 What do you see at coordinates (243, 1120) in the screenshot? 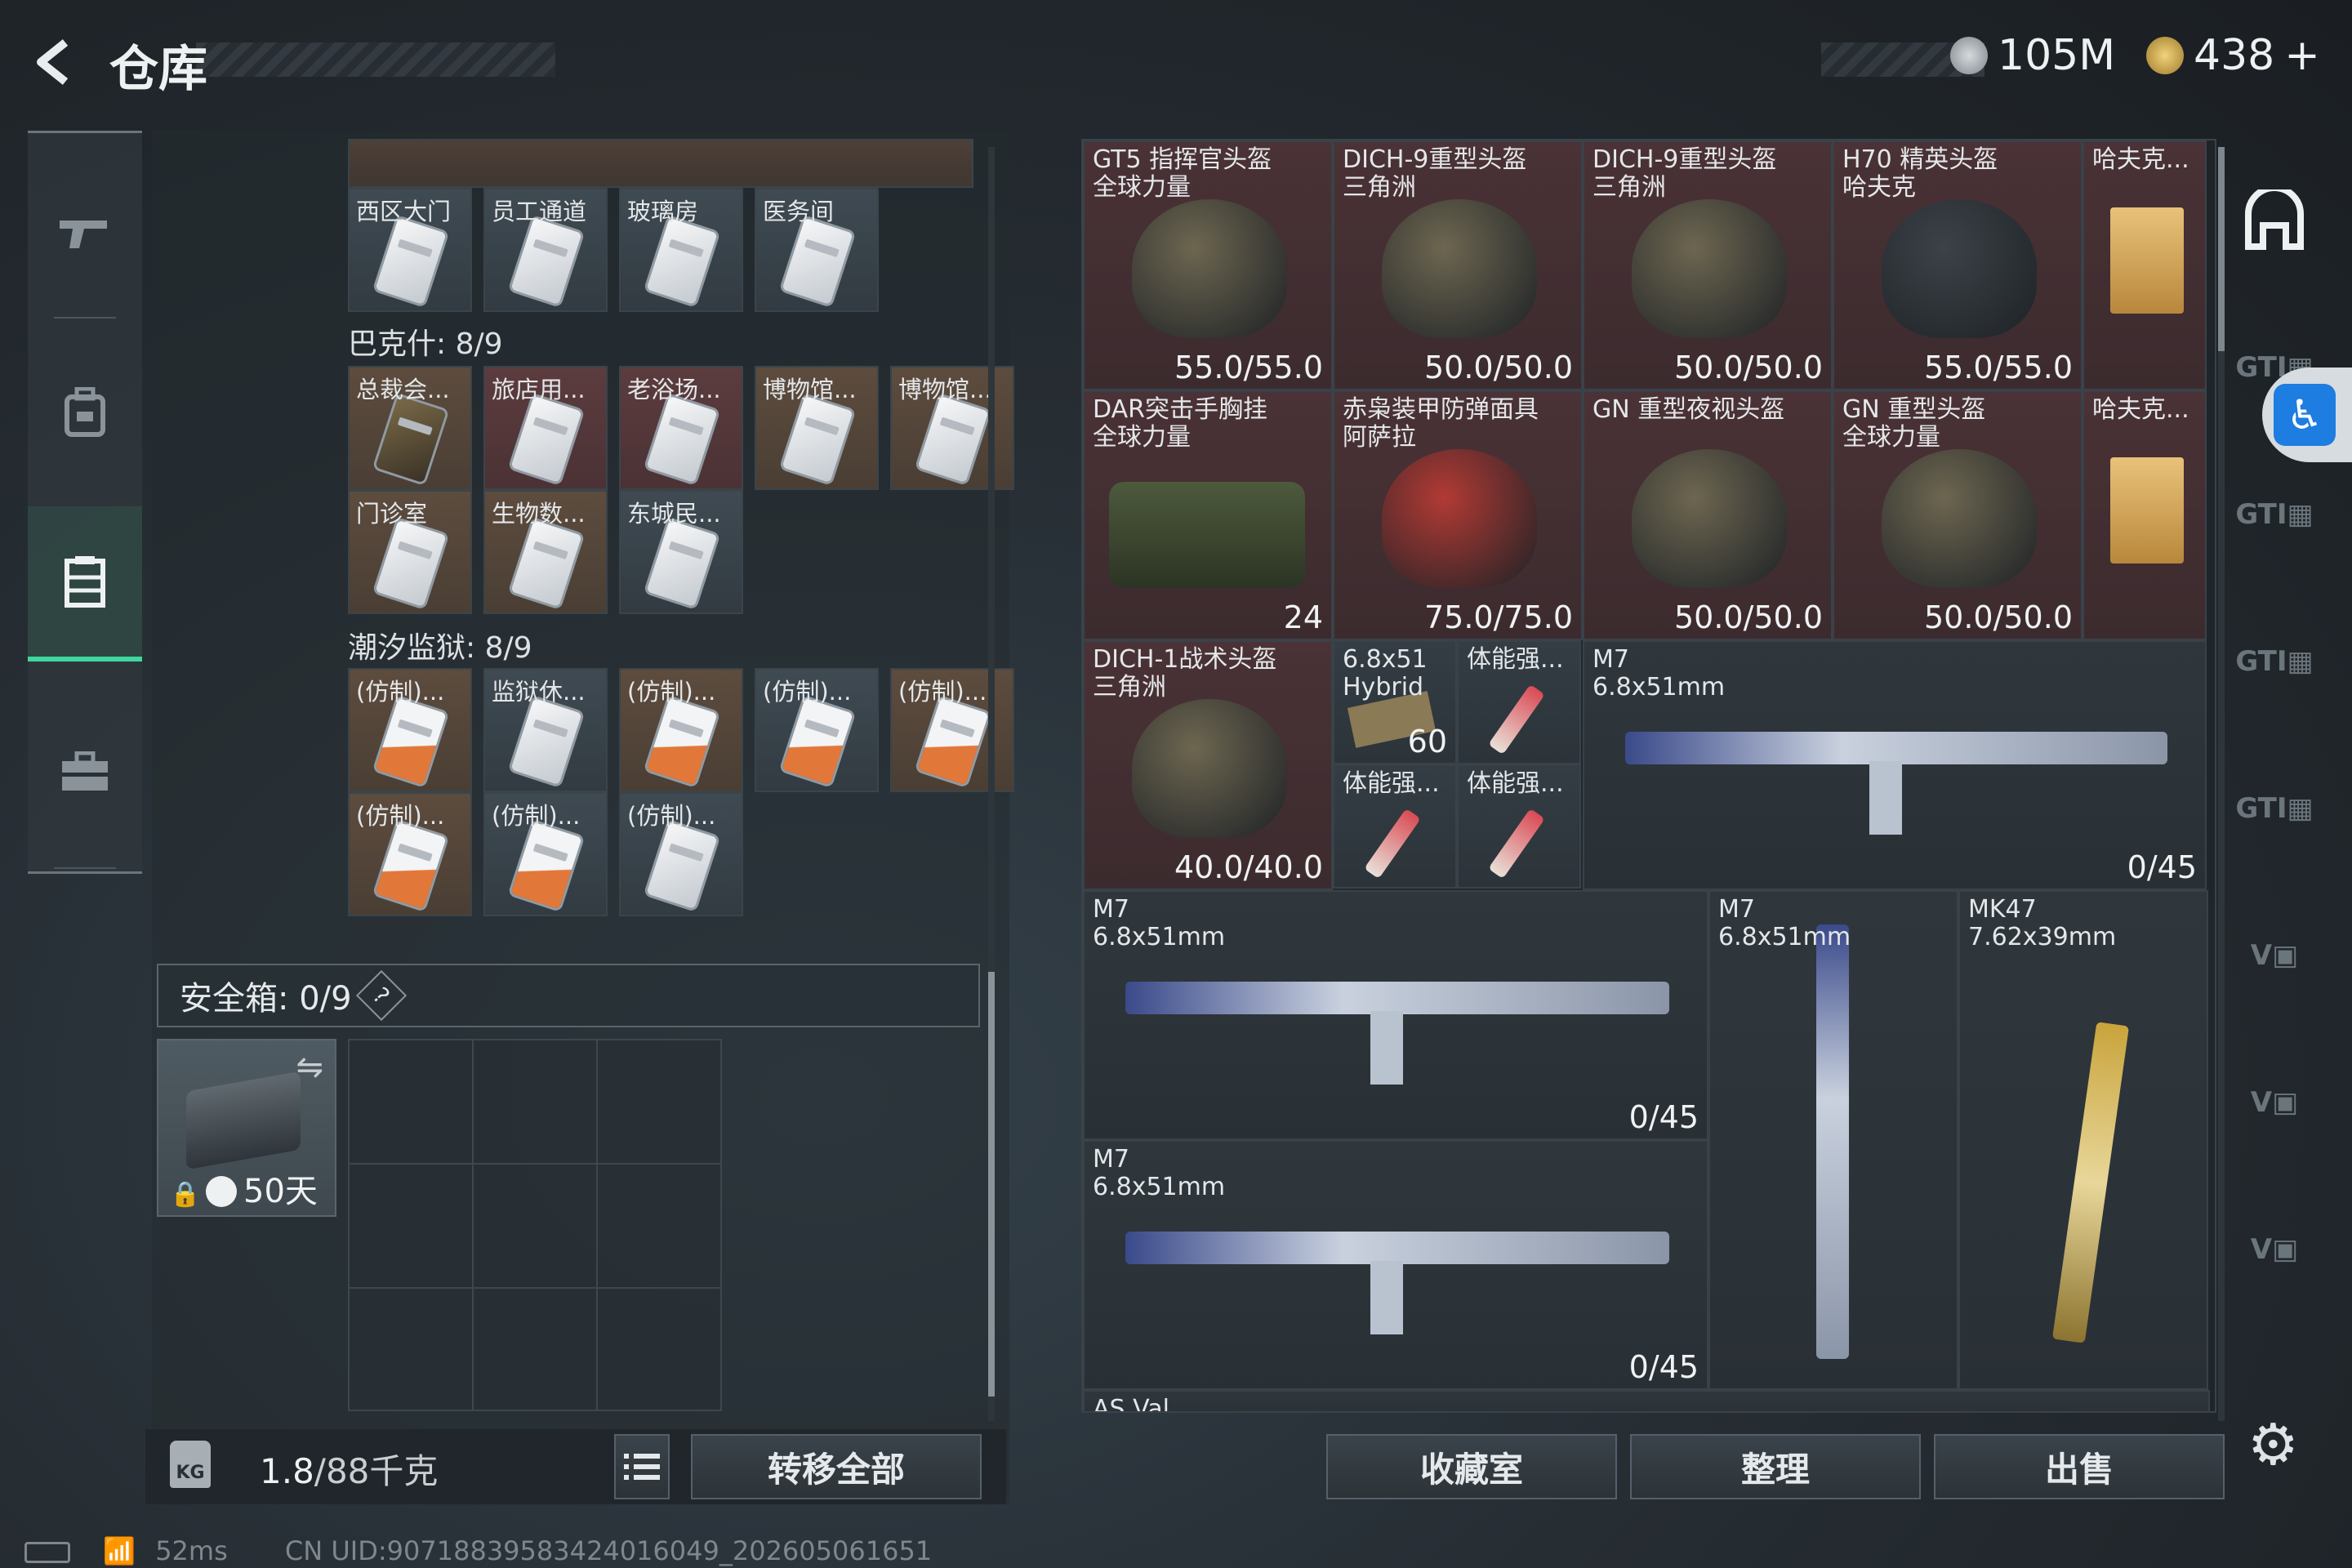
I see `safe-case-image` at bounding box center [243, 1120].